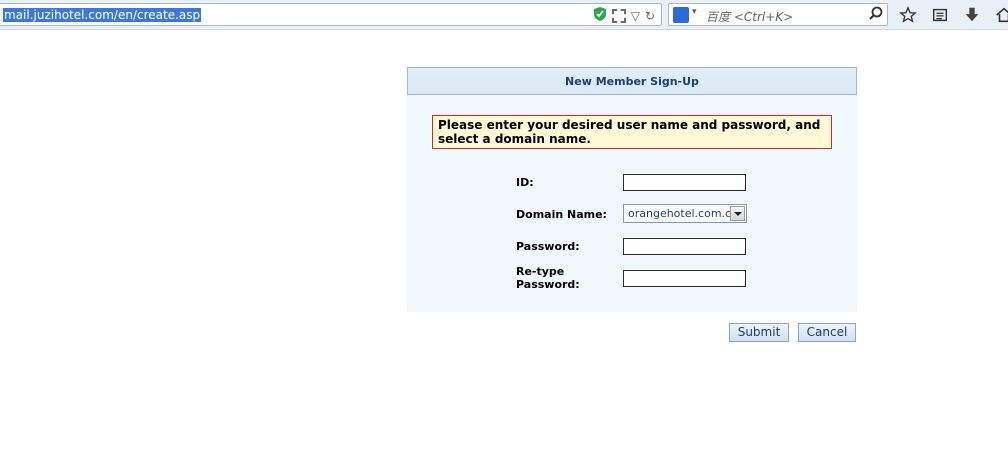 This screenshot has width=1008, height=450. Describe the element at coordinates (681, 15) in the screenshot. I see `baidu-paw-icon` at that location.